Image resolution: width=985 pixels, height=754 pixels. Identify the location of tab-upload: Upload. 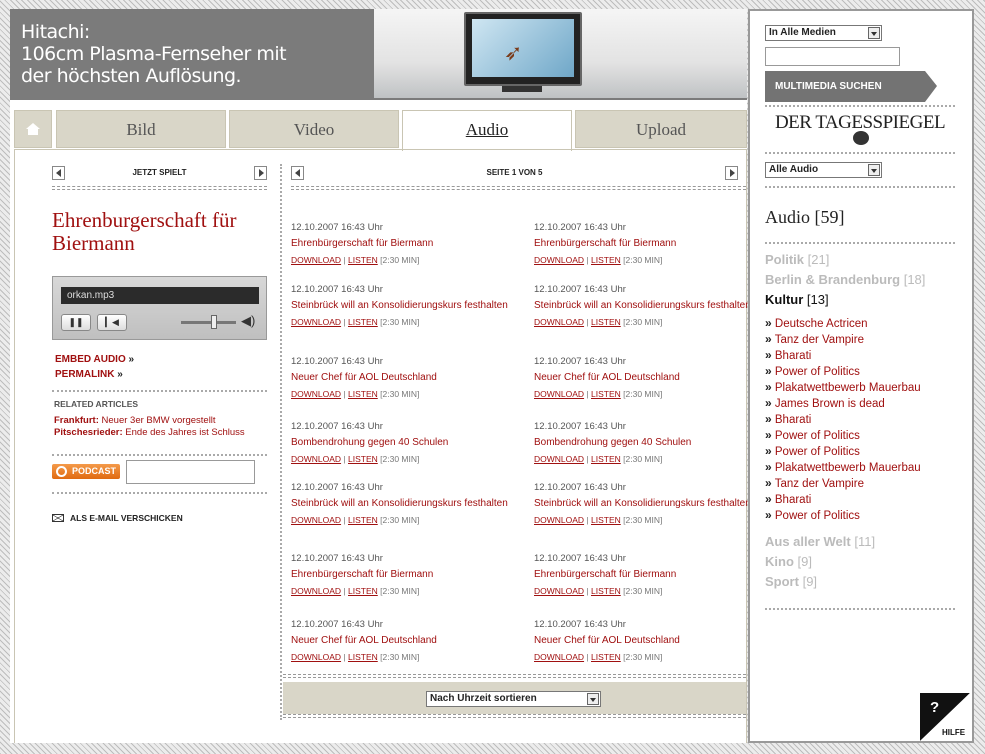
(661, 129).